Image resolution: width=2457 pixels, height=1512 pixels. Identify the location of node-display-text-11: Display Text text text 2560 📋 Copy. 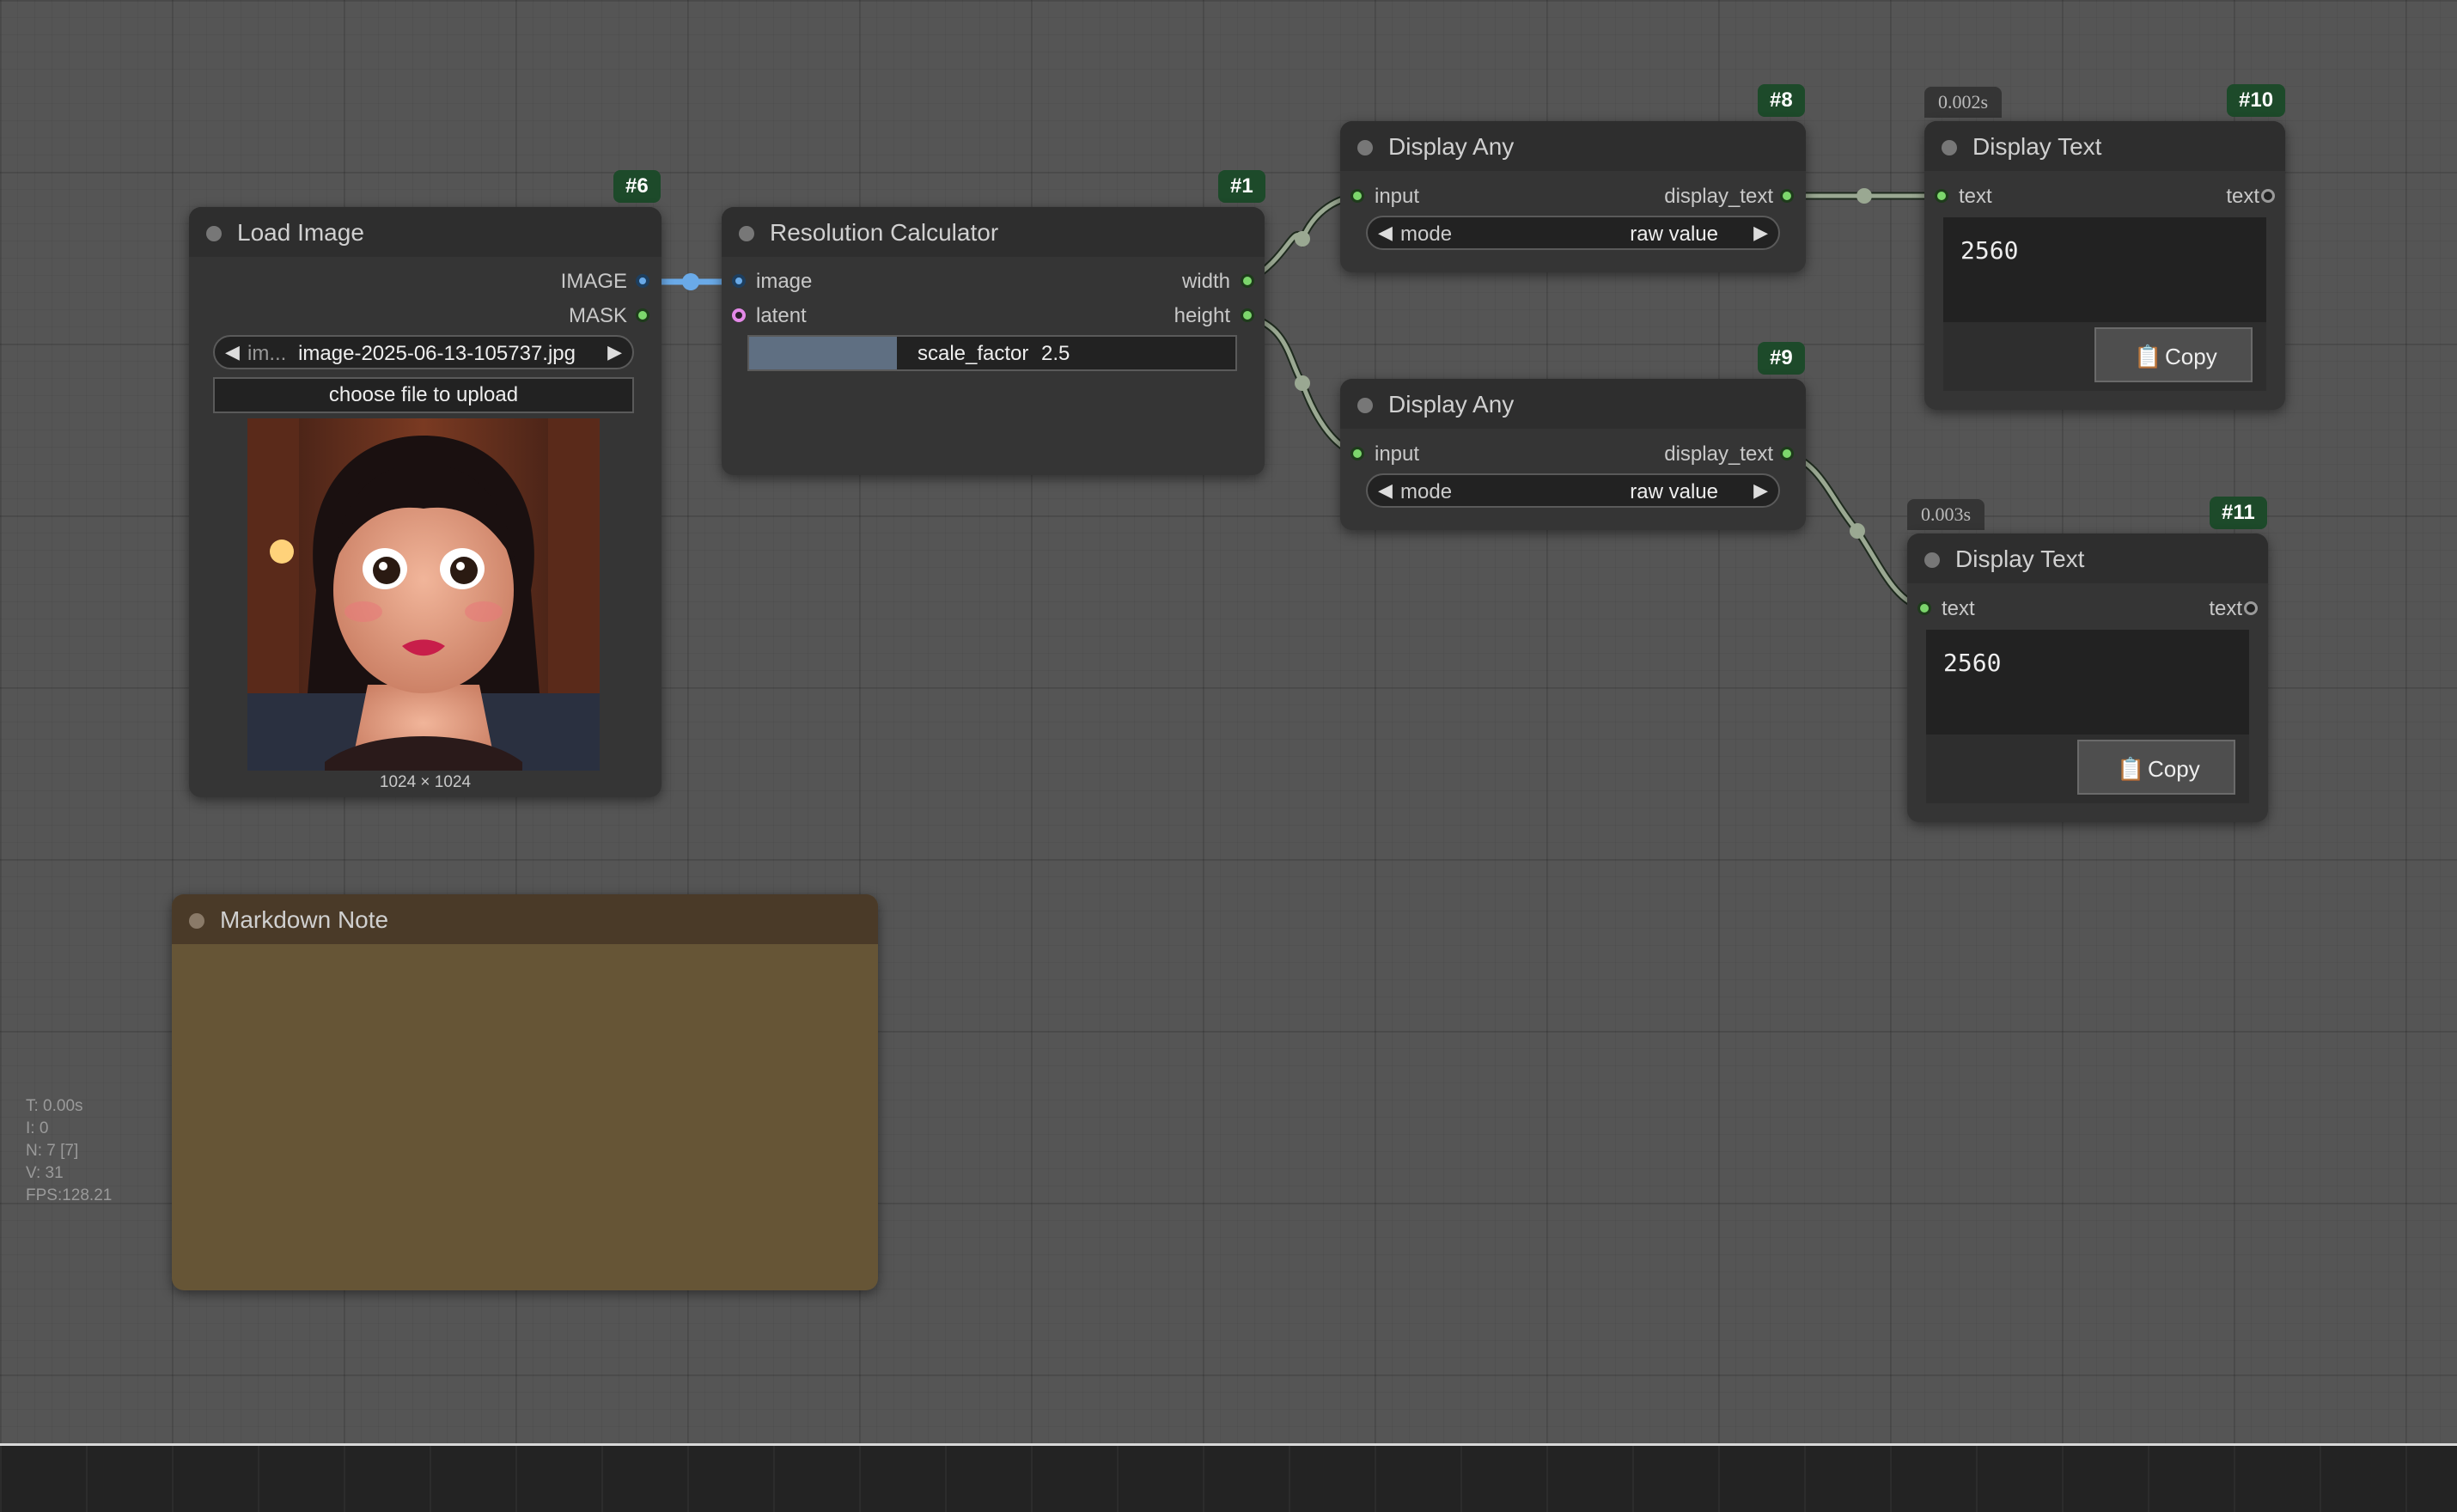
(2087, 677).